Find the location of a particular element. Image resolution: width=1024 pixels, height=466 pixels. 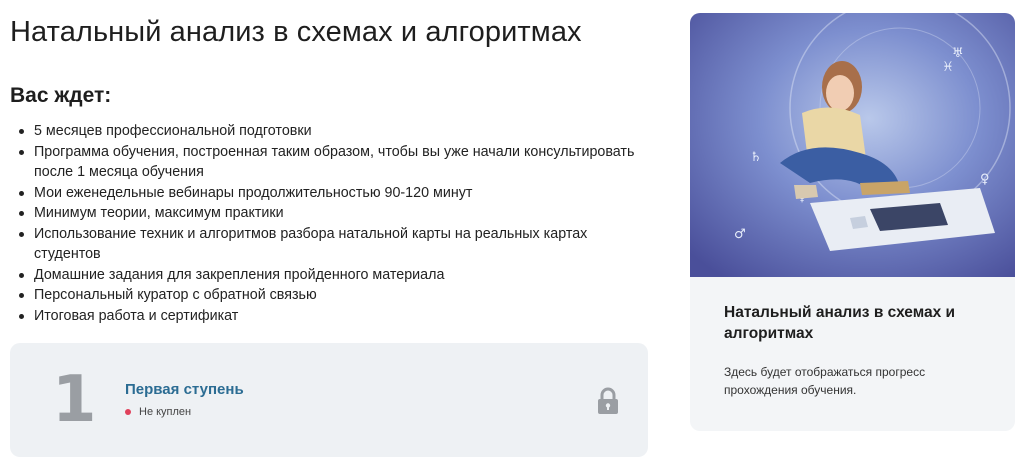

status-label: Не куплен is located at coordinates (165, 412).